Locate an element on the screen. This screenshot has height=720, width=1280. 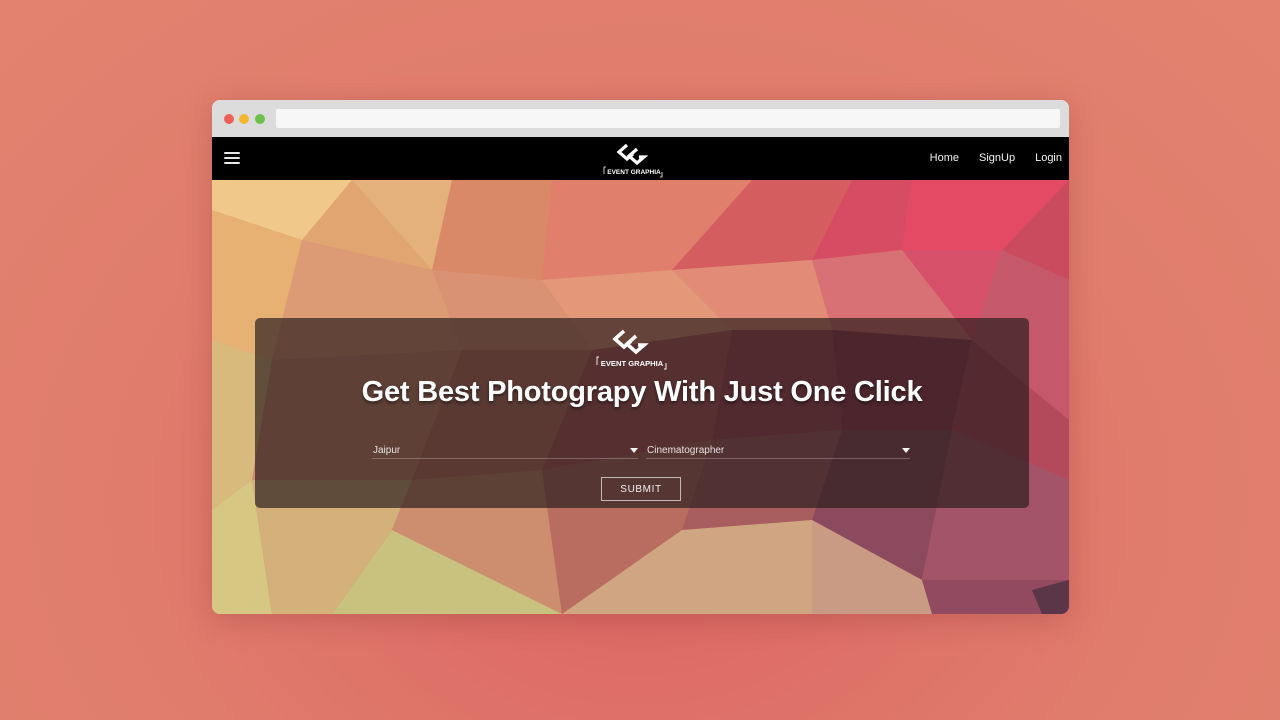
site-logo-text: EVENT GRAPHIA is located at coordinates (634, 172).